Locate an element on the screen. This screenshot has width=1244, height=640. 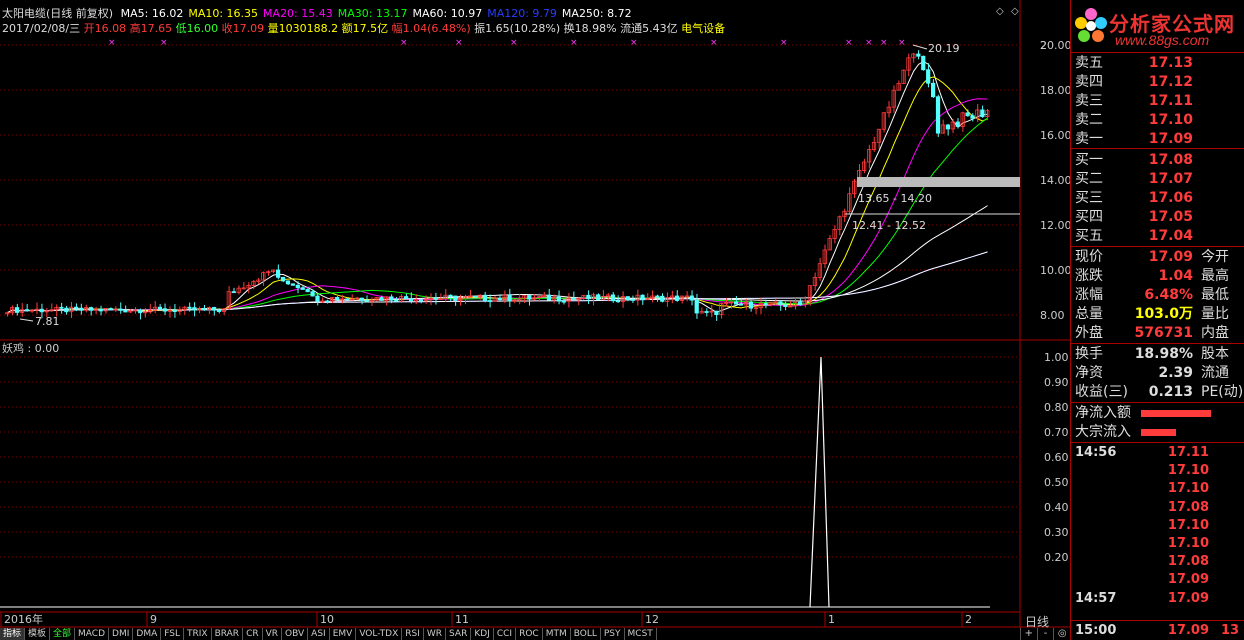
flow-row: 净流入额 is located at coordinates (1157, 413).